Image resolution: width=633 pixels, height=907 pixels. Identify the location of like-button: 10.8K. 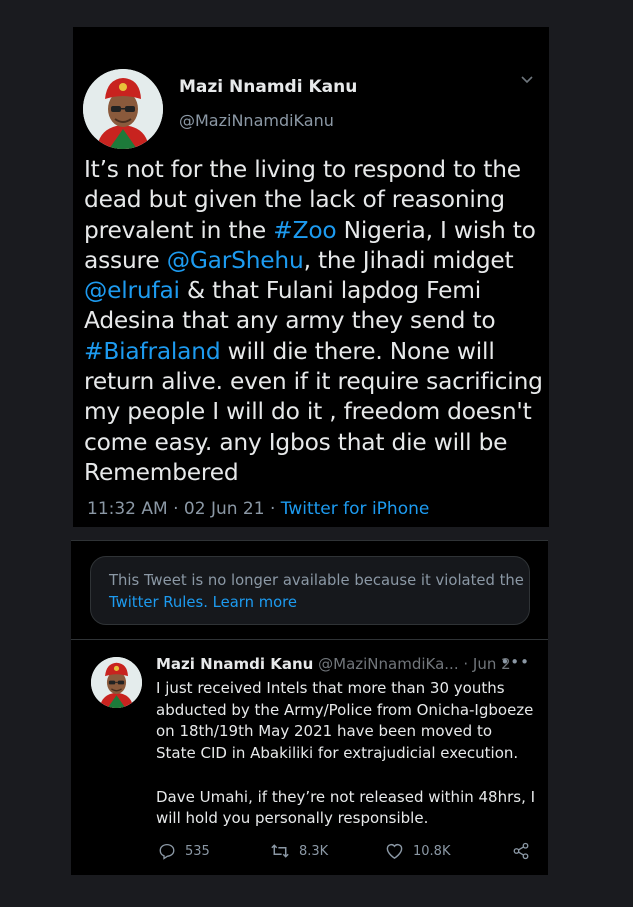
(417, 851).